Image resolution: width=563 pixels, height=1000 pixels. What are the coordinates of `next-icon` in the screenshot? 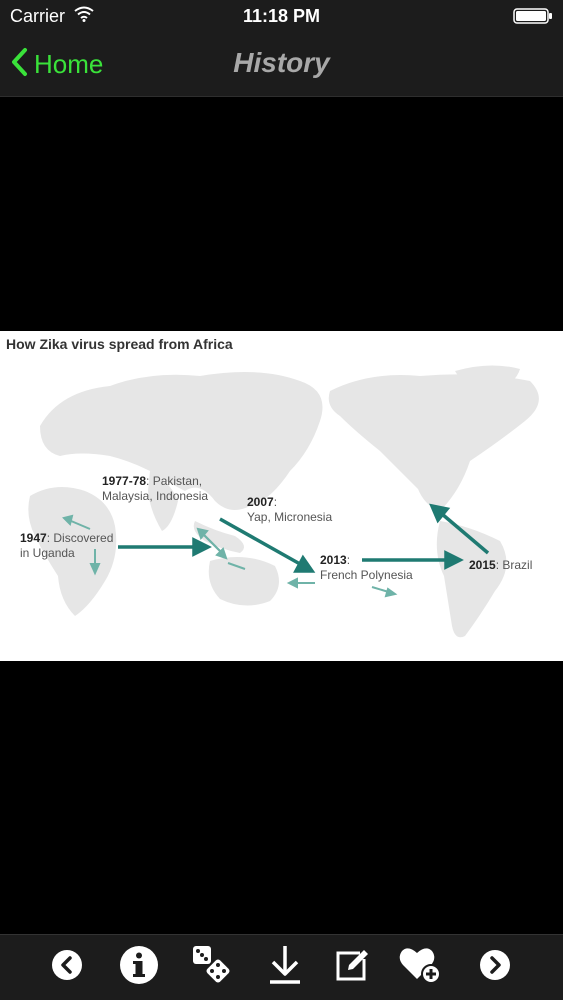 It's located at (495, 967).